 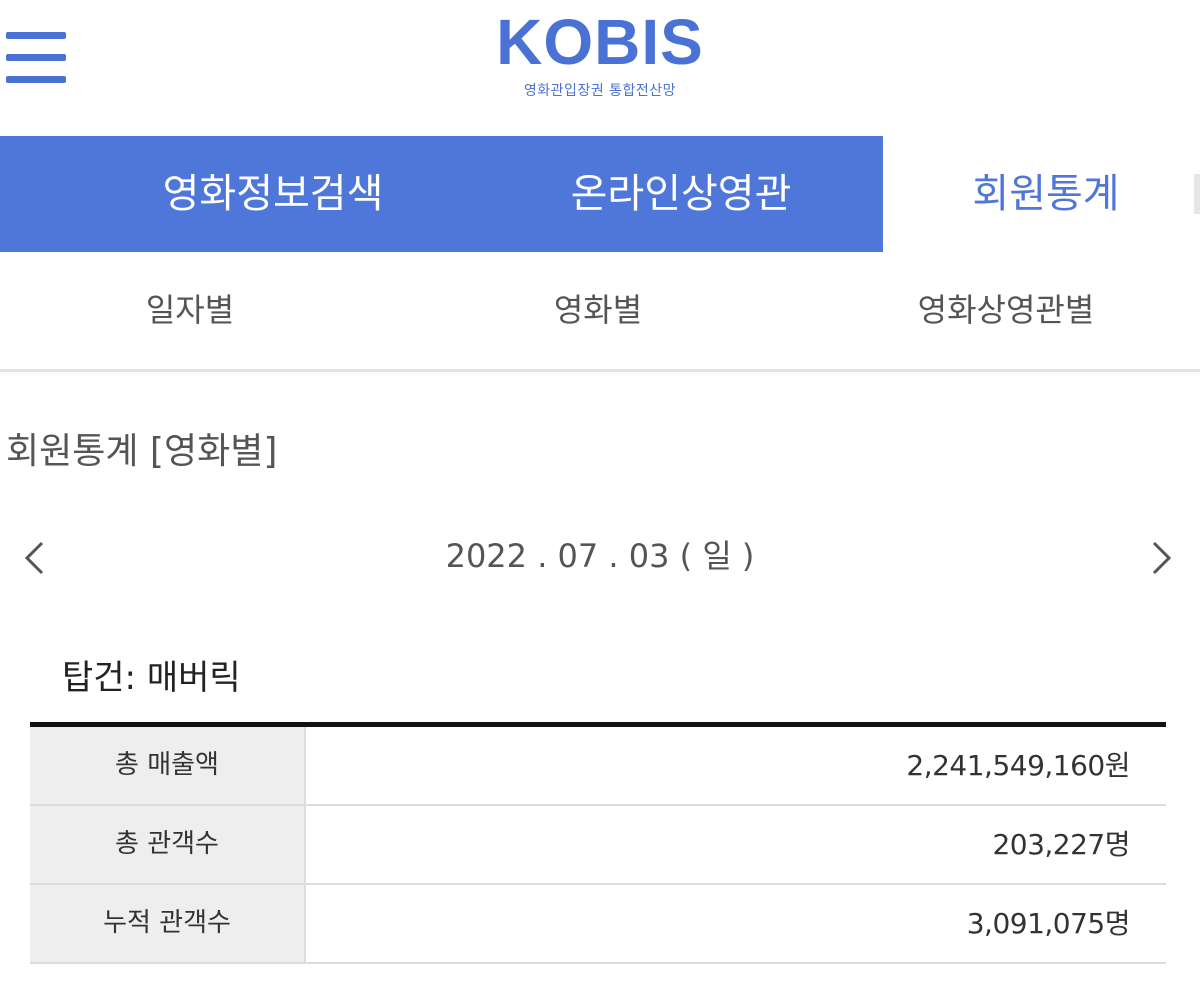 I want to click on hamburger-menu-icon, so click(x=36, y=58).